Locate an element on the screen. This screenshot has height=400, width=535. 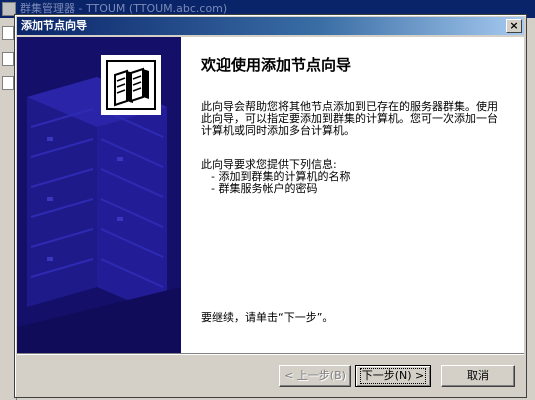
cluster-logo-icon is located at coordinates (131, 85).